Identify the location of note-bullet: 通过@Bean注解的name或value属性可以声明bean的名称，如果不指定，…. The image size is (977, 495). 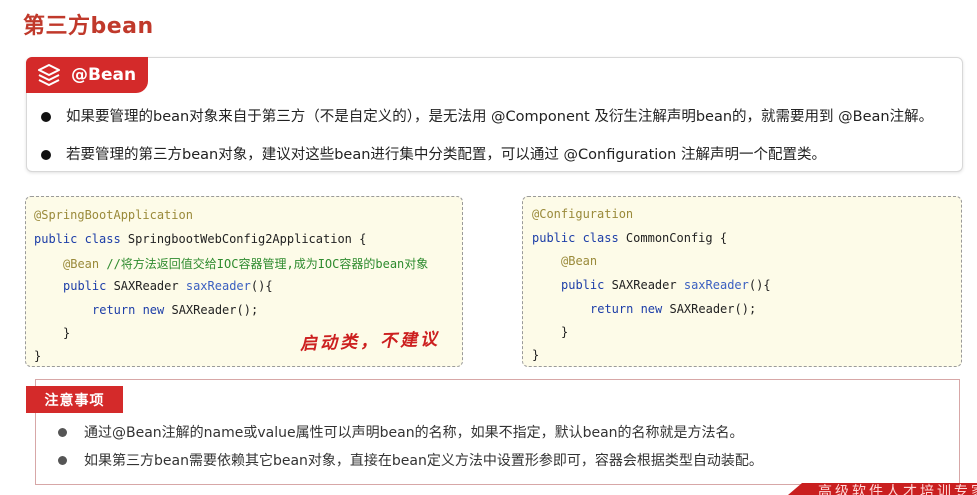
(503, 436).